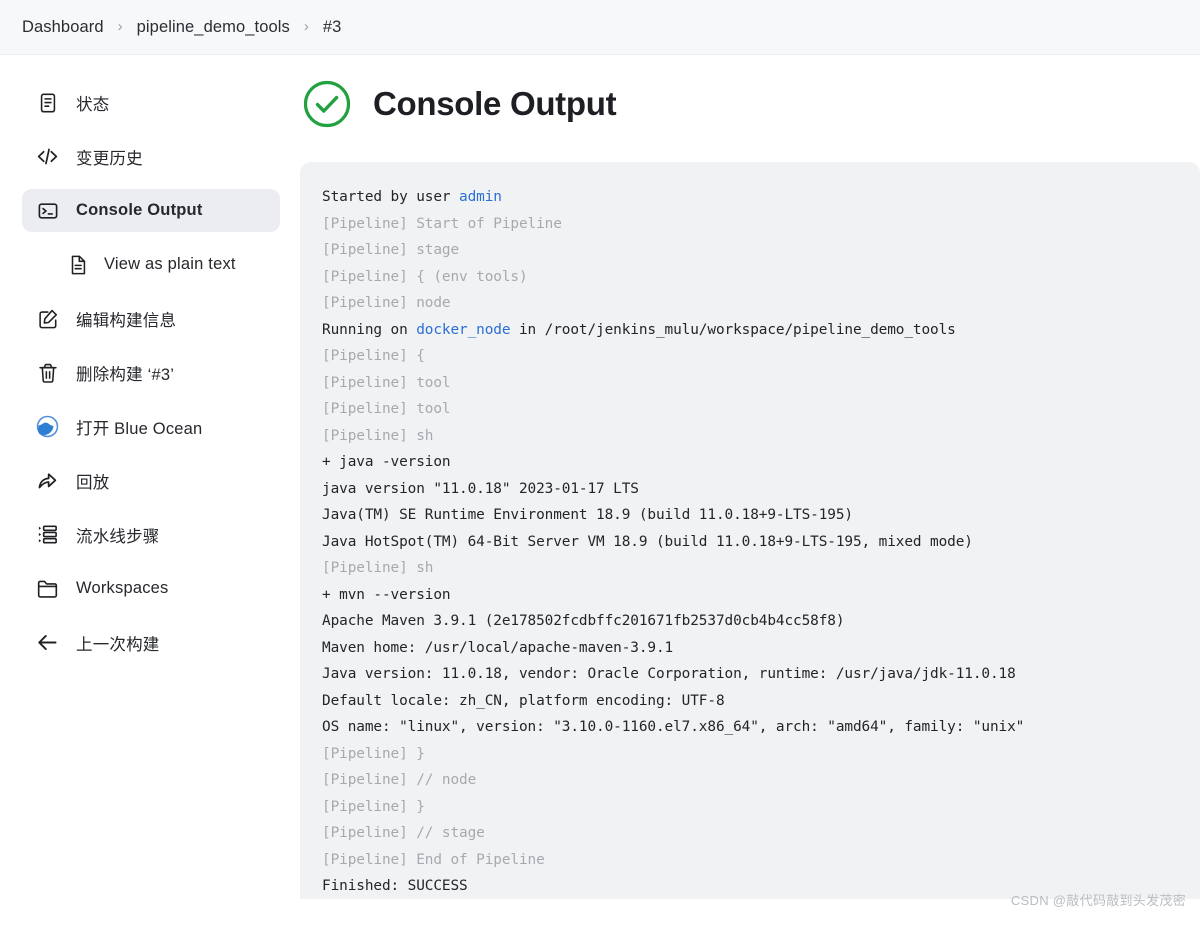  What do you see at coordinates (1098, 900) in the screenshot?
I see `watermark: CSDN @敲代码敲到头发茂密` at bounding box center [1098, 900].